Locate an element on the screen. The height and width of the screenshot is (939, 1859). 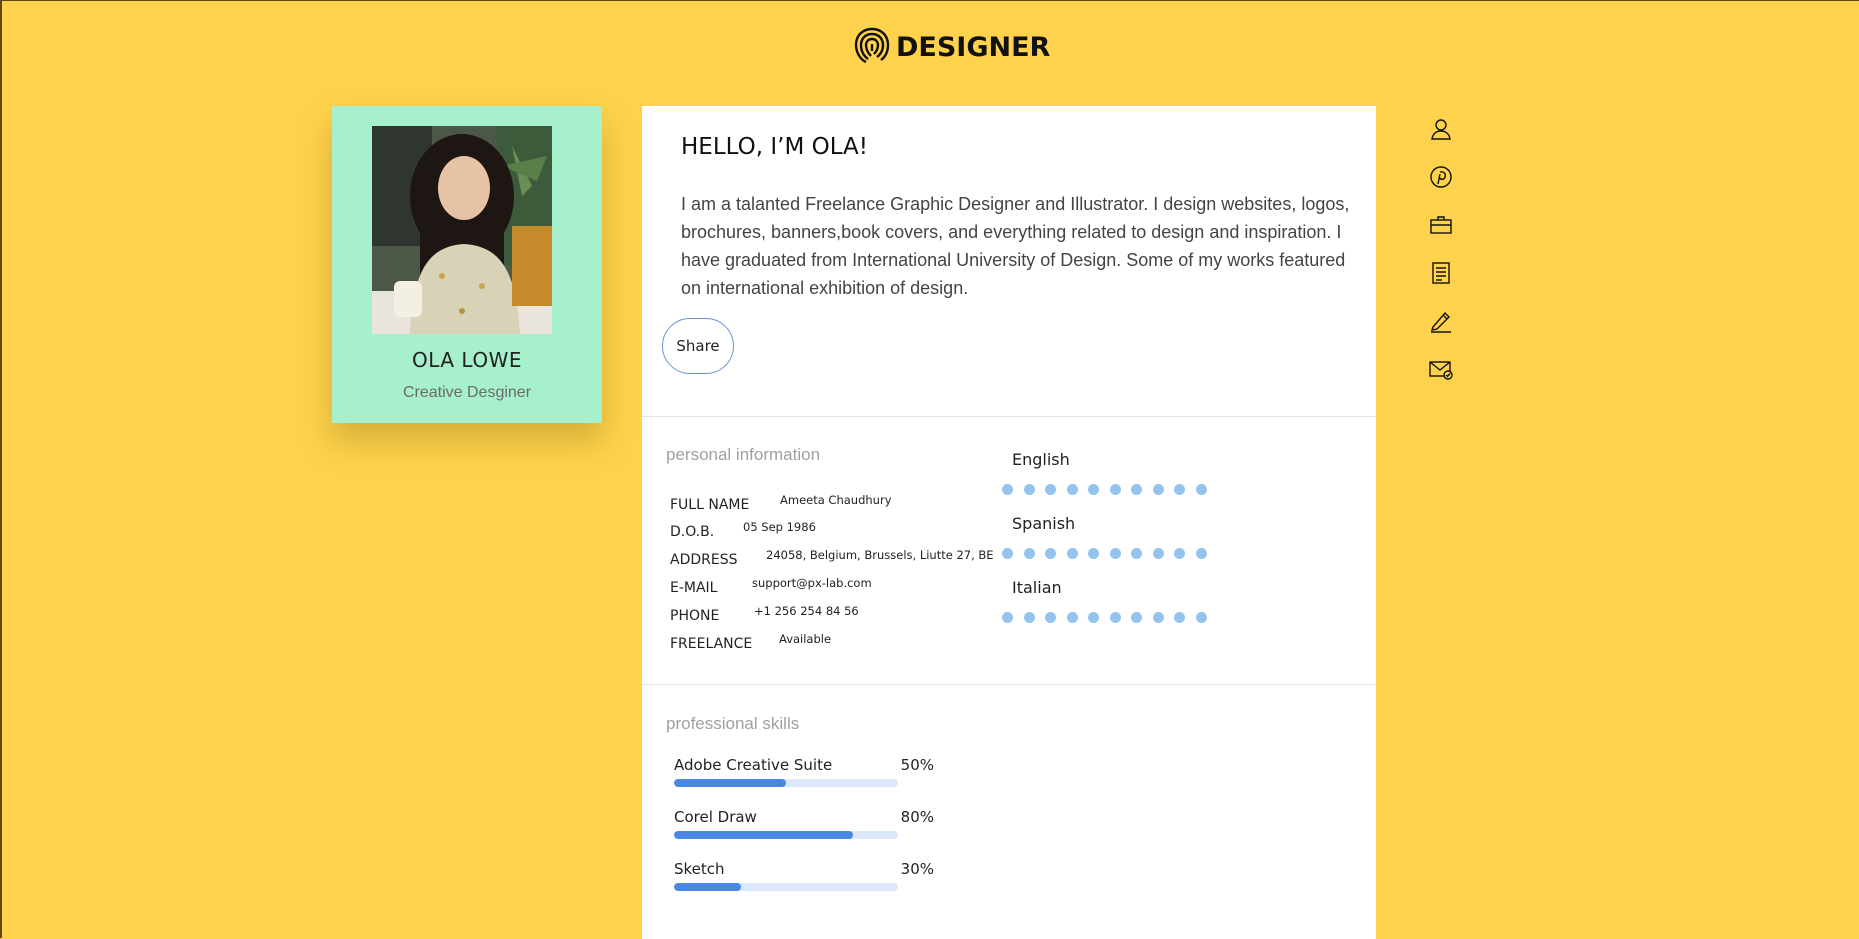
profile-photo is located at coordinates (462, 230).